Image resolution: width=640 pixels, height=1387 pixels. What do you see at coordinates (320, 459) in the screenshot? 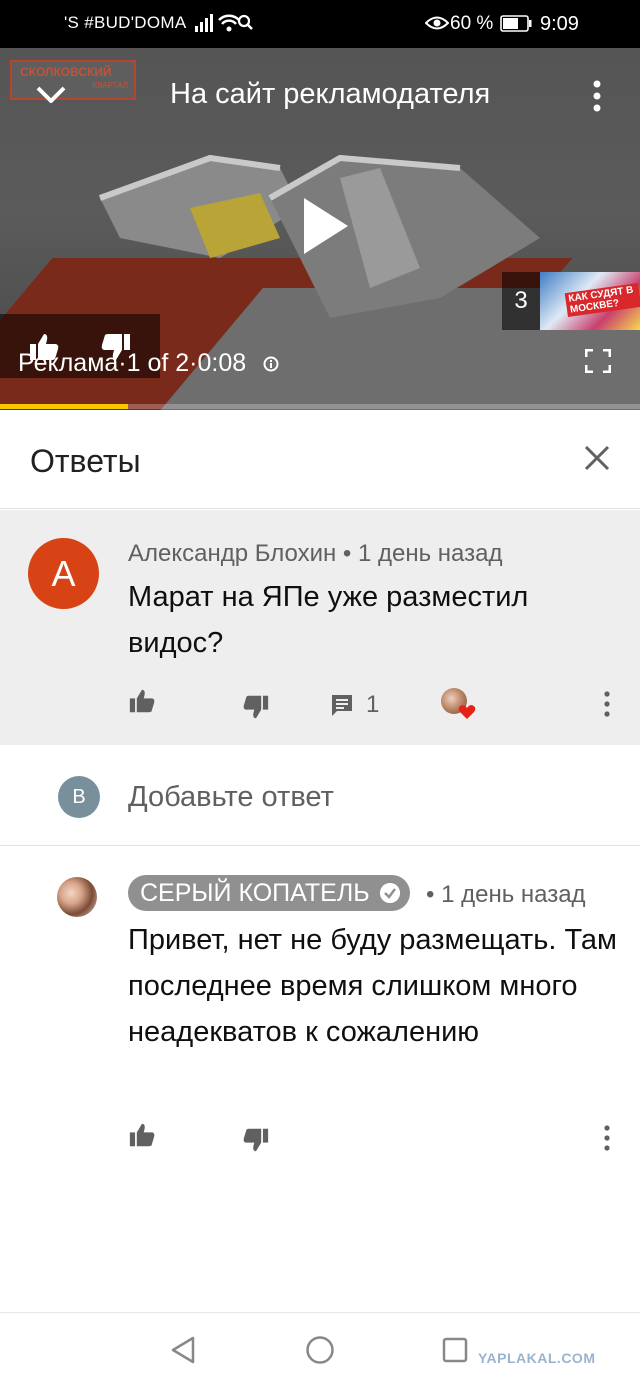
I see `replies-header: Ответы` at bounding box center [320, 459].